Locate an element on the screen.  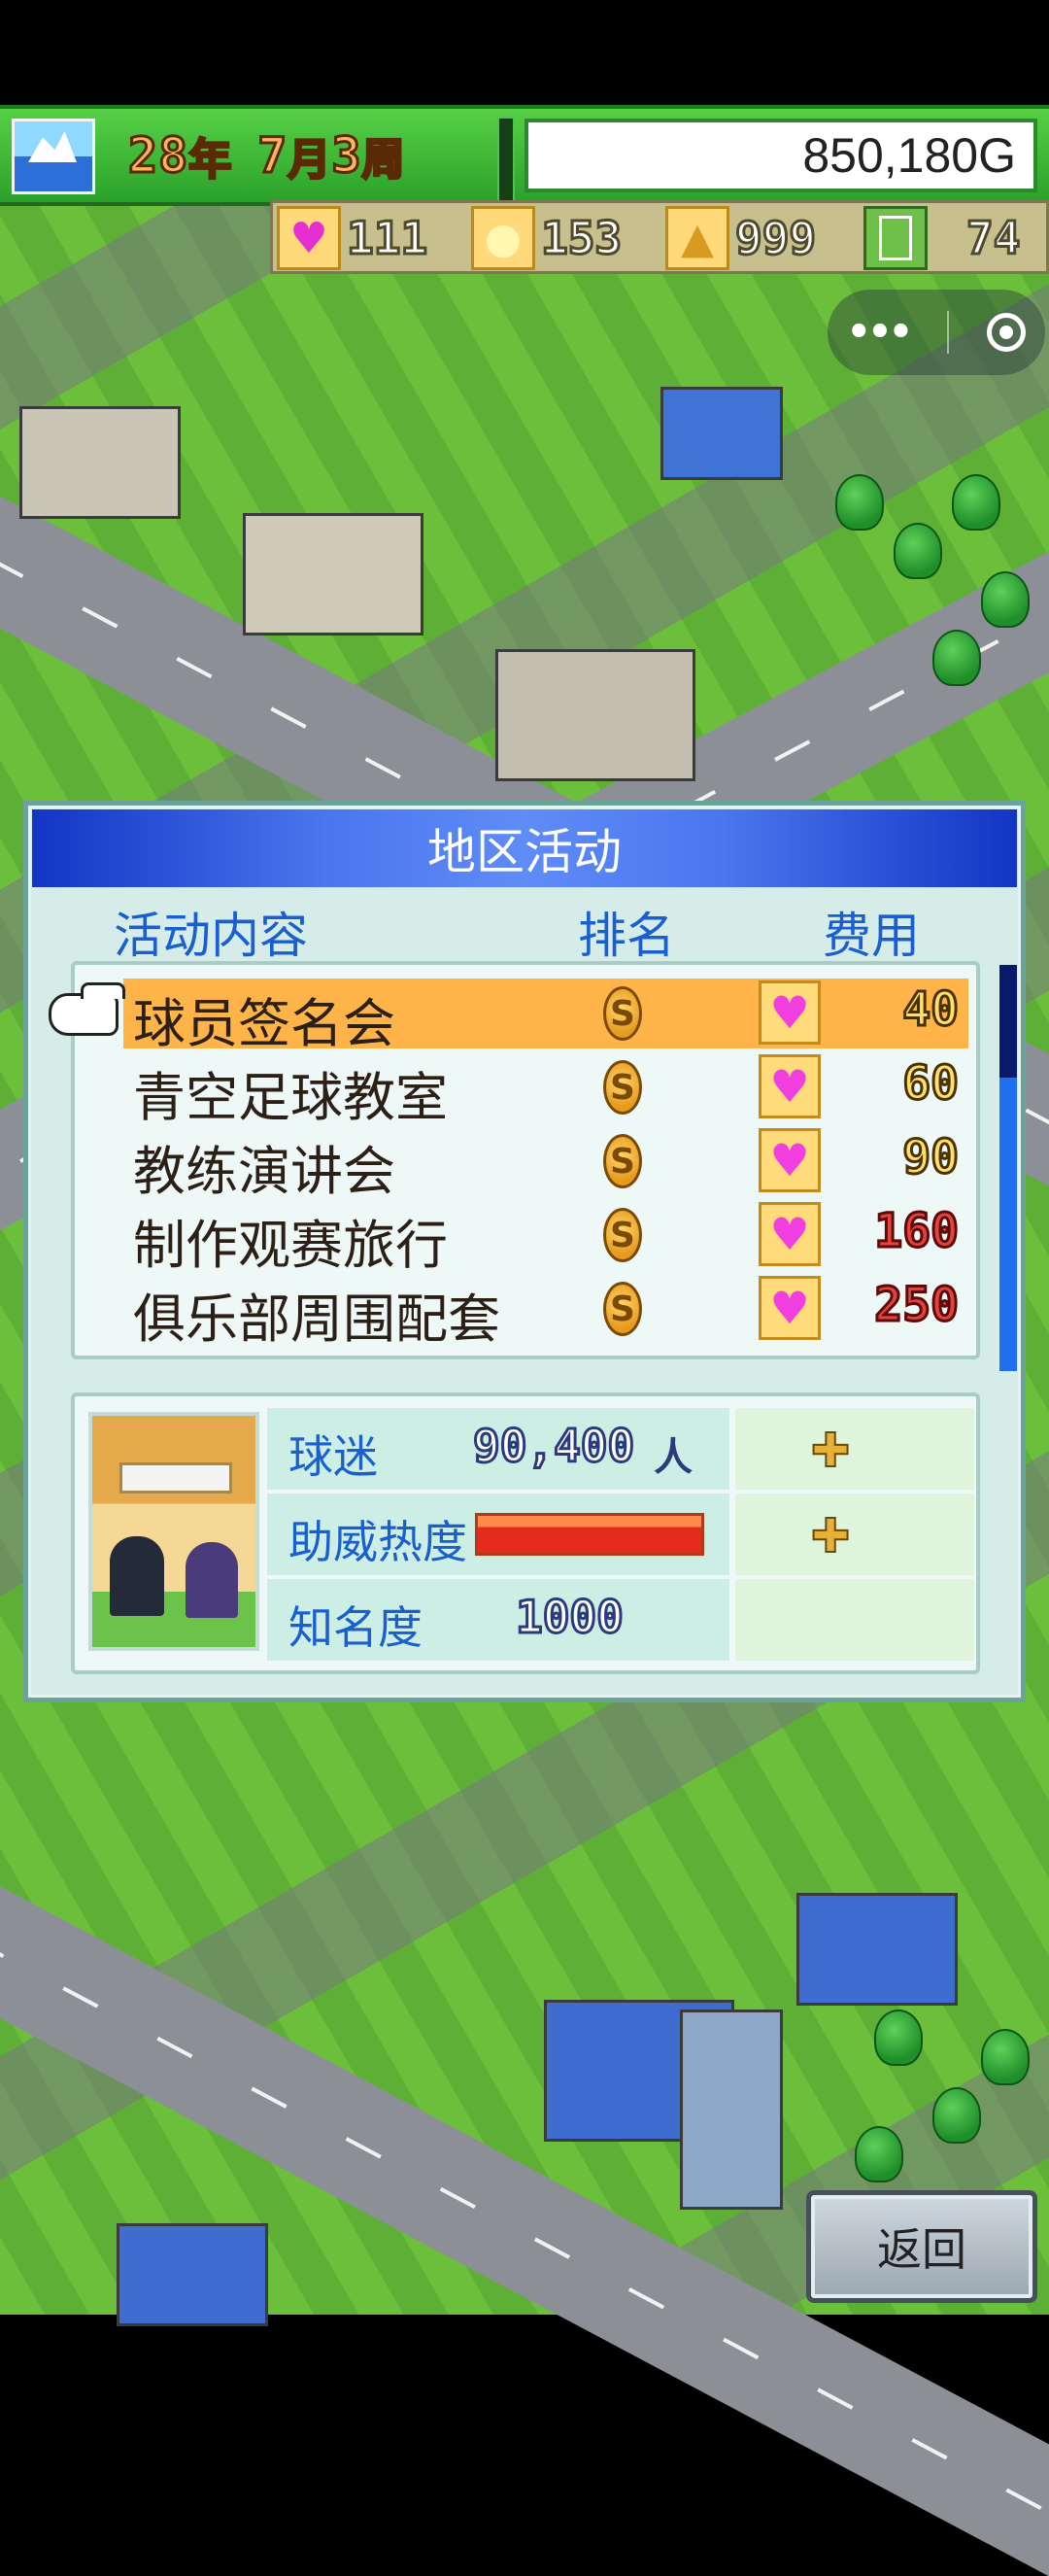
money-display: 850,180G is located at coordinates (781, 156).